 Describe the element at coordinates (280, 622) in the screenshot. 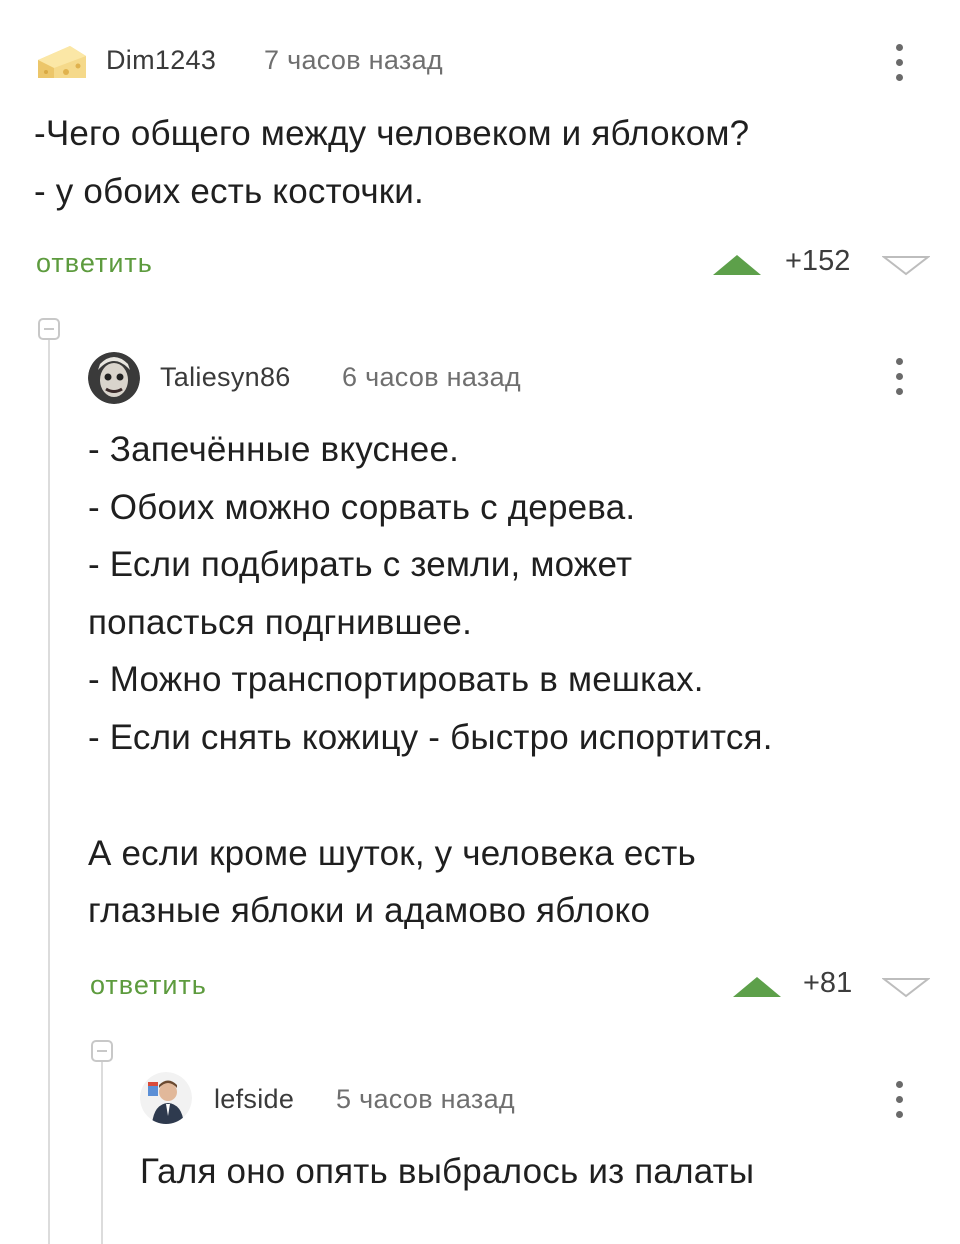

I see `comment-text-line: попасться подгнившее.` at that location.